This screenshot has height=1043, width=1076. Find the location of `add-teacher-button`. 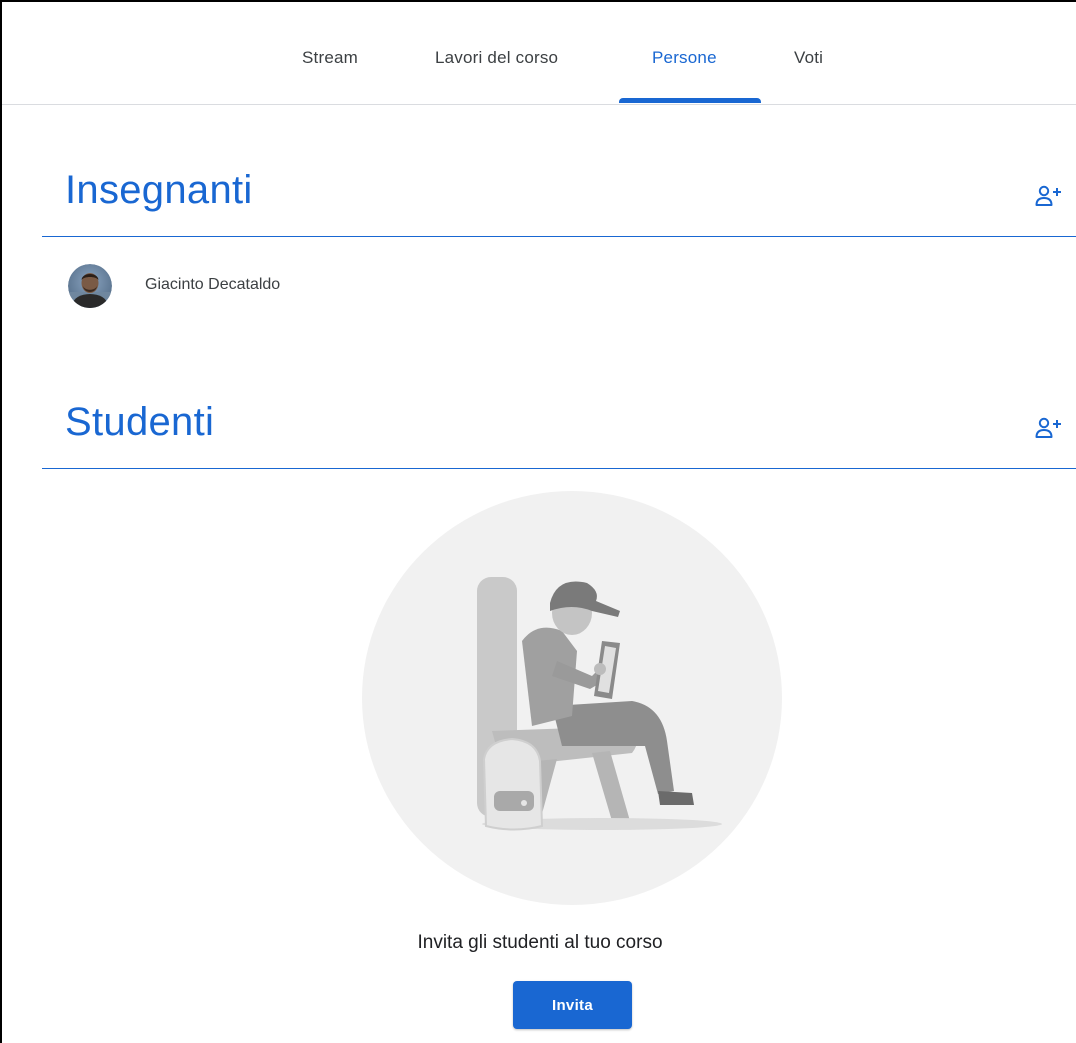

add-teacher-button is located at coordinates (1049, 197).